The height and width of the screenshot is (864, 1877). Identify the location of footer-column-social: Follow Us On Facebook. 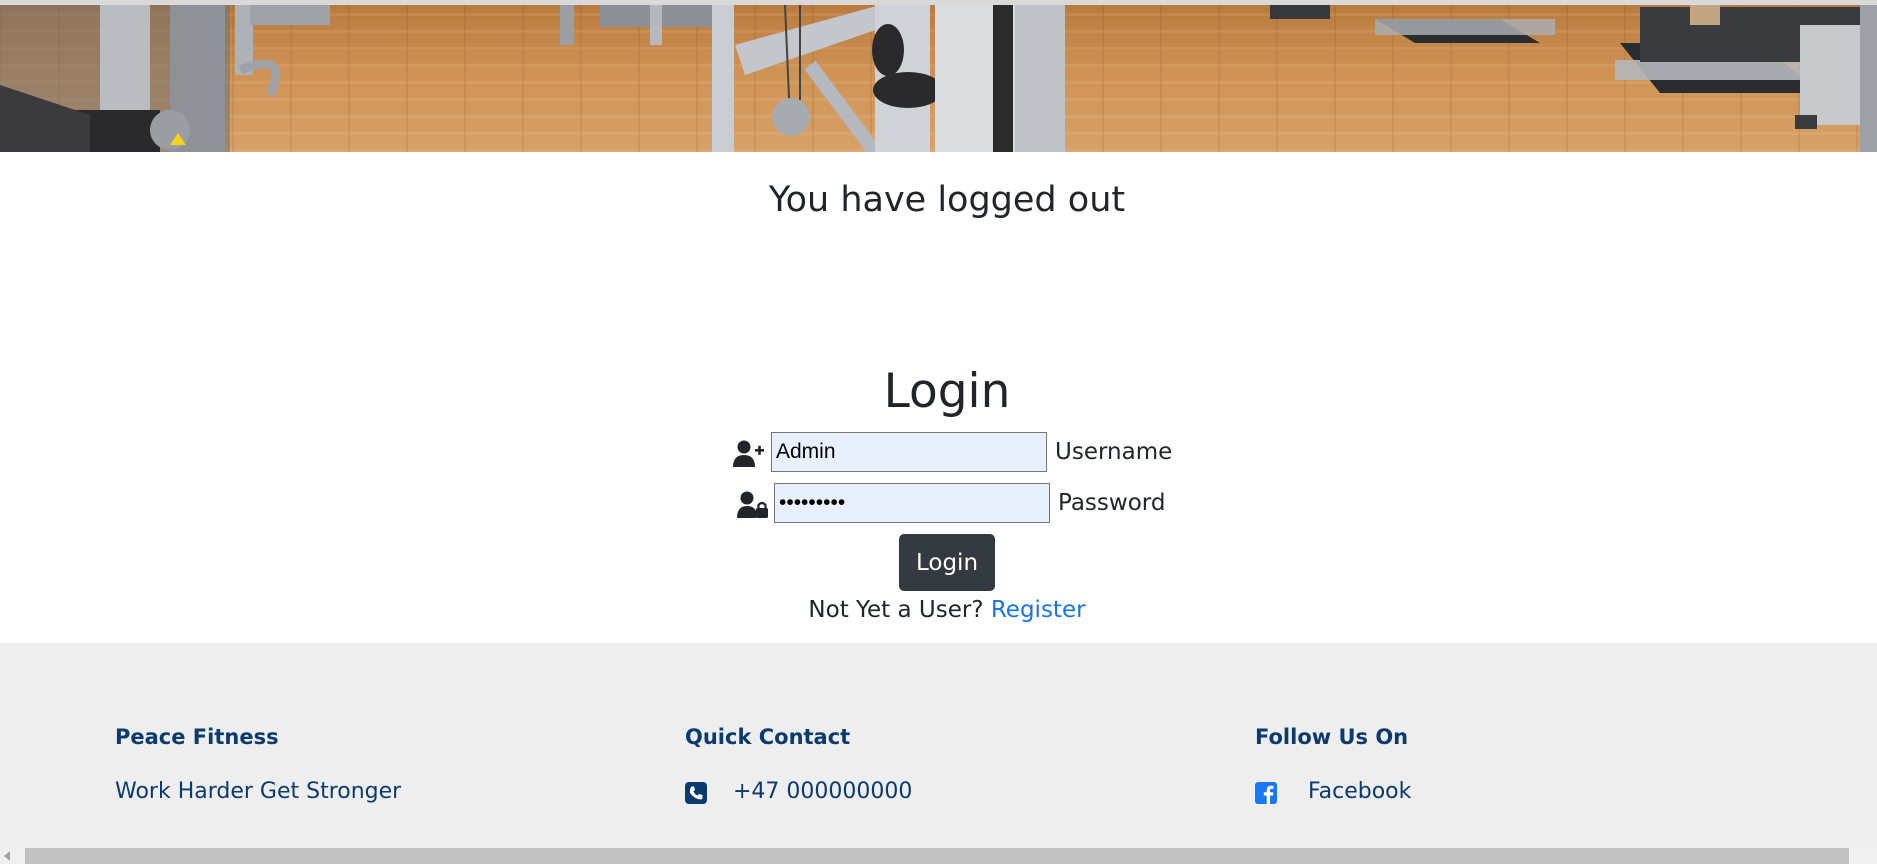
(1333, 764).